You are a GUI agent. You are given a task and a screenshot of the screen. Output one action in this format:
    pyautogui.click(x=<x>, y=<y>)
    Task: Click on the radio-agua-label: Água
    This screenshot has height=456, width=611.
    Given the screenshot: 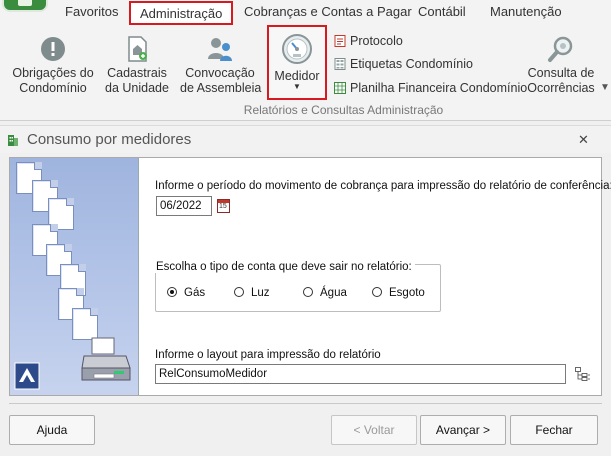 What is the action you would take?
    pyautogui.click(x=333, y=293)
    